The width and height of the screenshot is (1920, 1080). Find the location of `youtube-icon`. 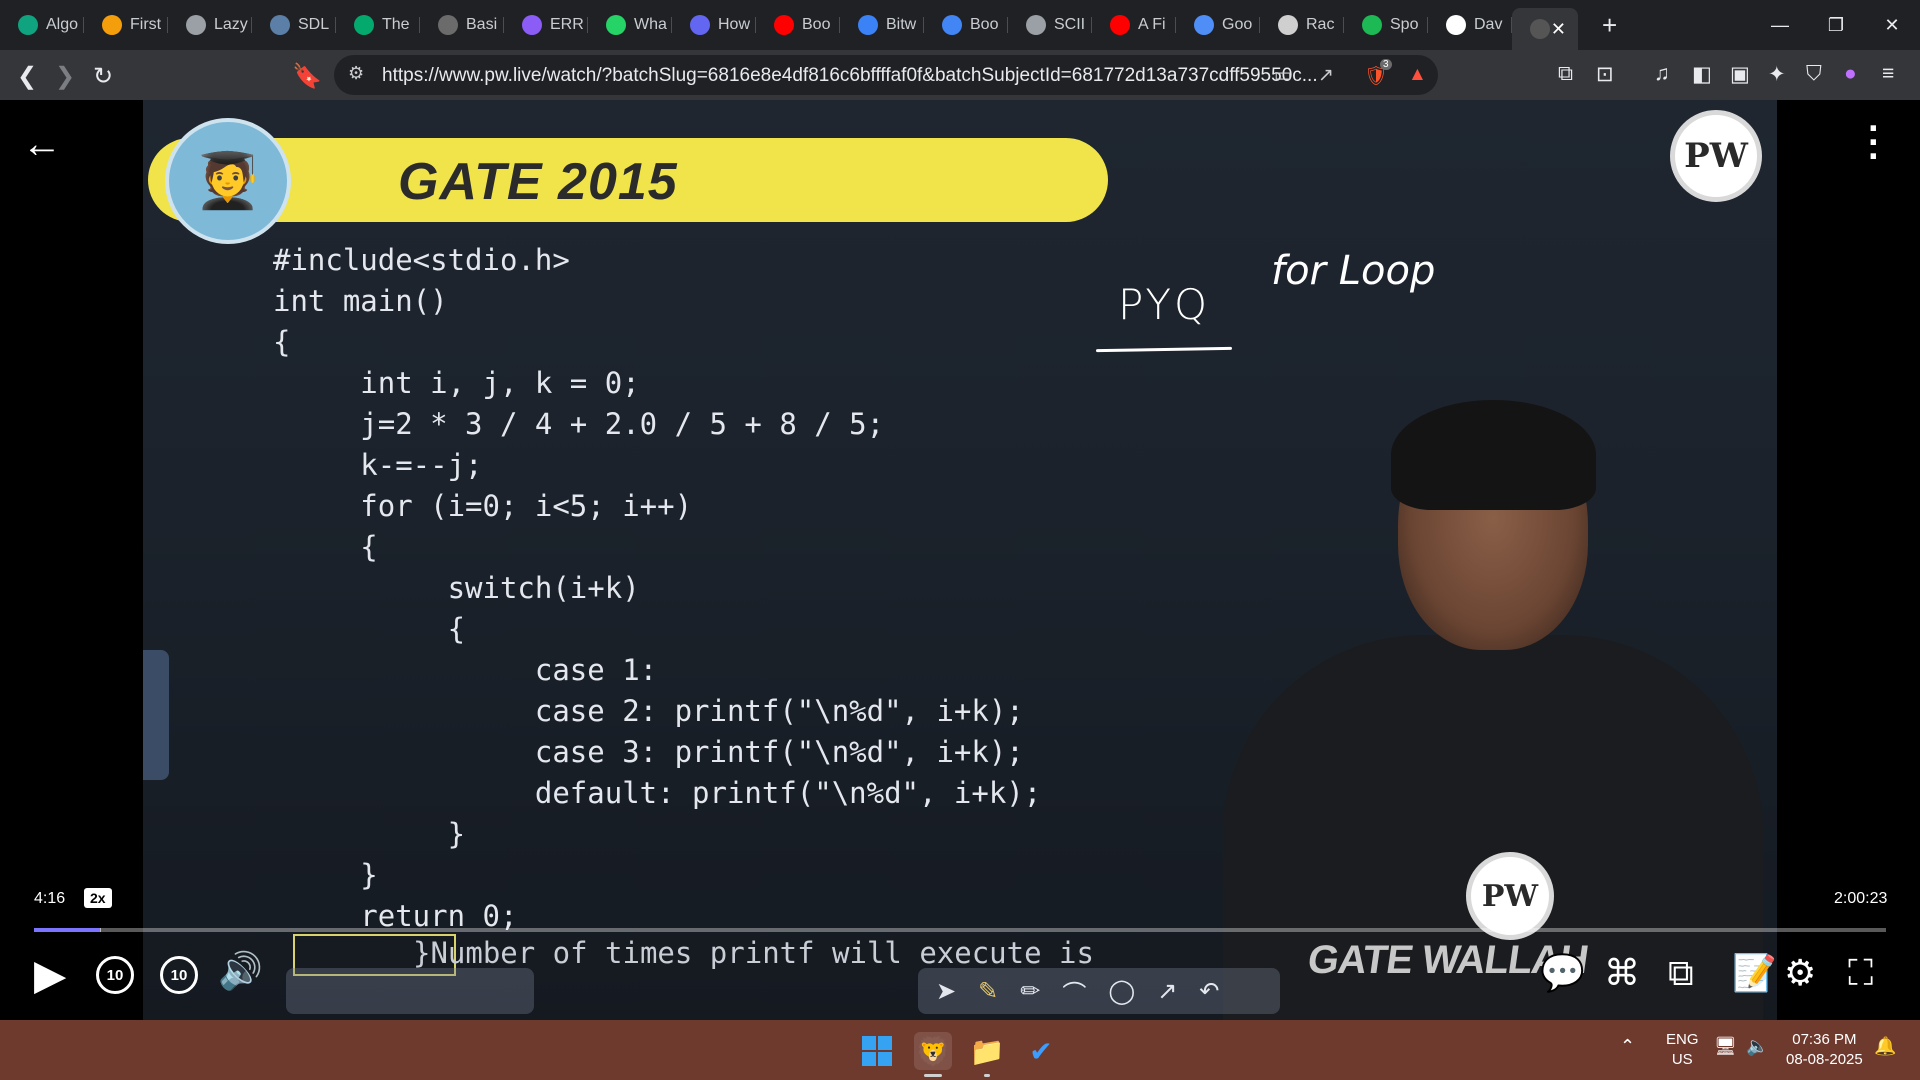

youtube-icon is located at coordinates (1120, 25).